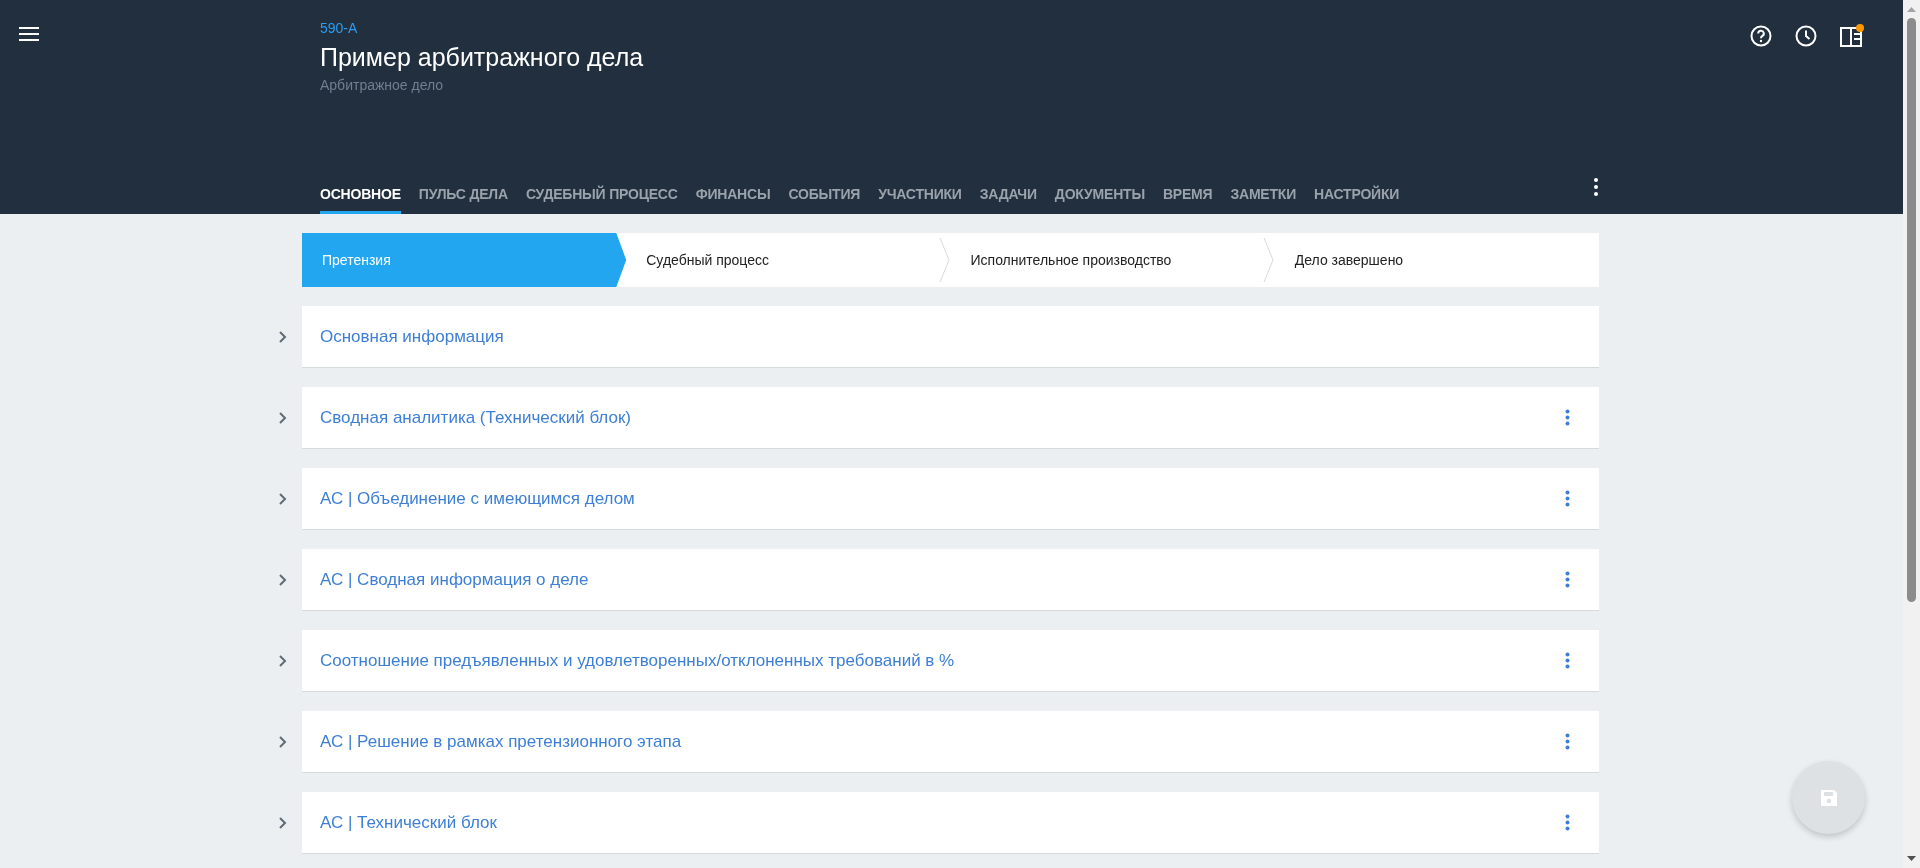  I want to click on scrollbar, so click(1911, 434).